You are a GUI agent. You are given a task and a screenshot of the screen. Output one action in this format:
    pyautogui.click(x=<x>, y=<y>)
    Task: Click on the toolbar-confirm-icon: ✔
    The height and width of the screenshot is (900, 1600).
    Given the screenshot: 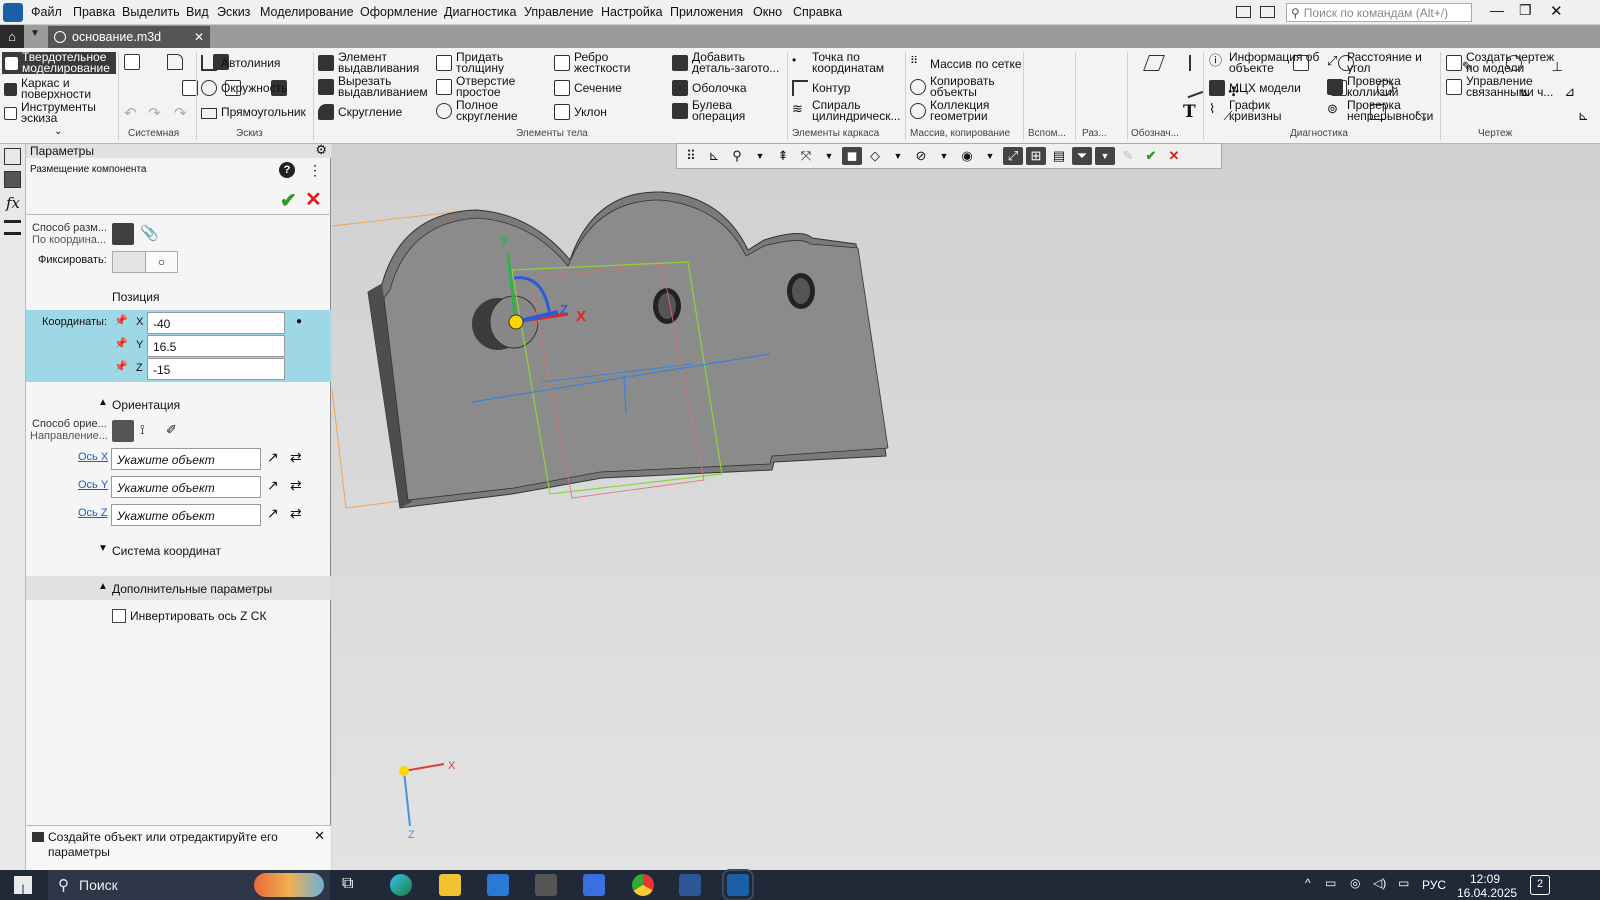 What is the action you would take?
    pyautogui.click(x=1151, y=156)
    